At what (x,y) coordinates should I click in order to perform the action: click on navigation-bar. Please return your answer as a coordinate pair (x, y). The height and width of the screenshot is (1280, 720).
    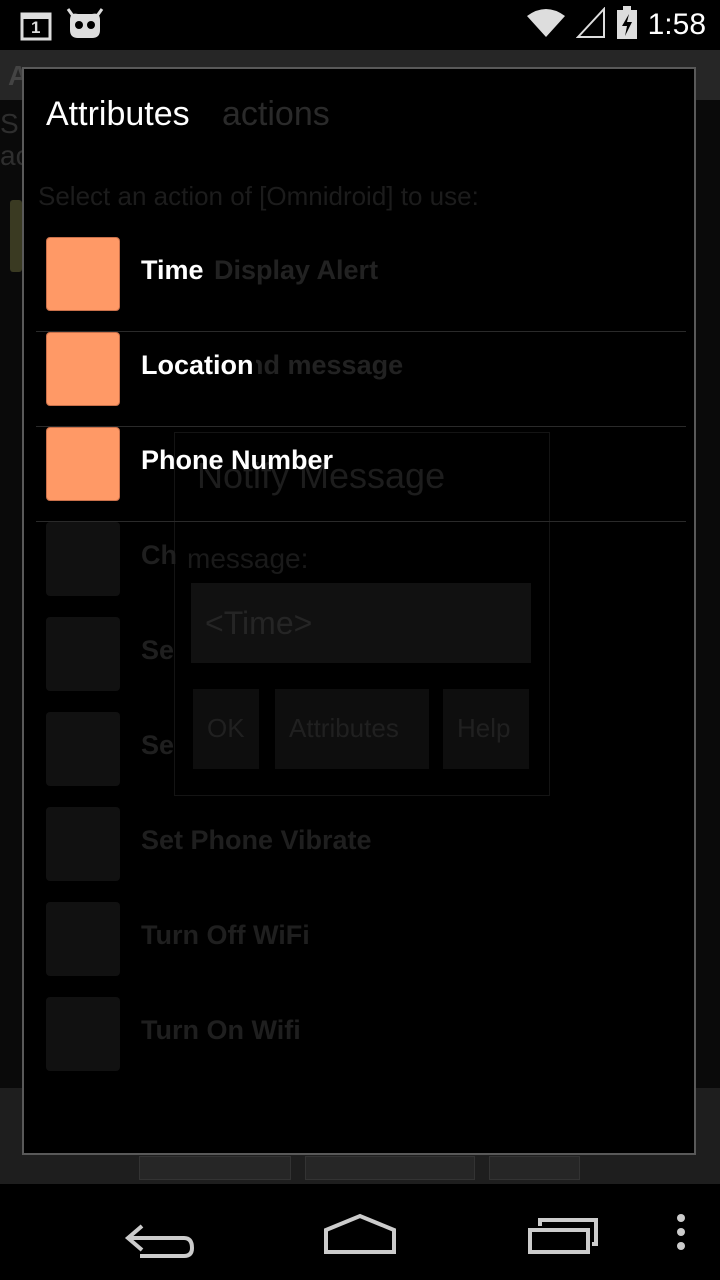
    Looking at the image, I should click on (360, 1232).